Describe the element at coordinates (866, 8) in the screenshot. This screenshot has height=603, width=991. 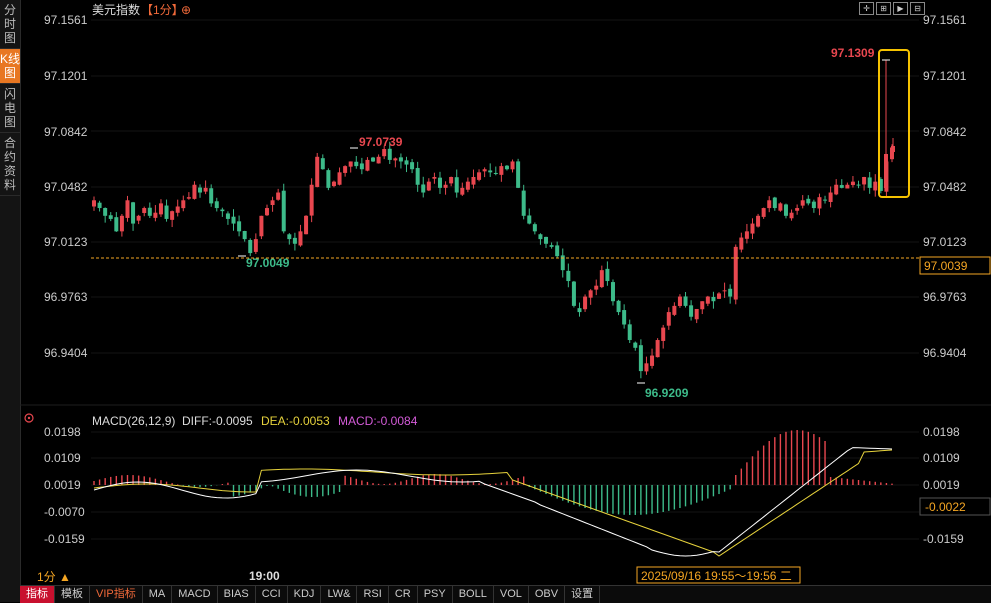
I see `crosshair-icon: ✛` at that location.